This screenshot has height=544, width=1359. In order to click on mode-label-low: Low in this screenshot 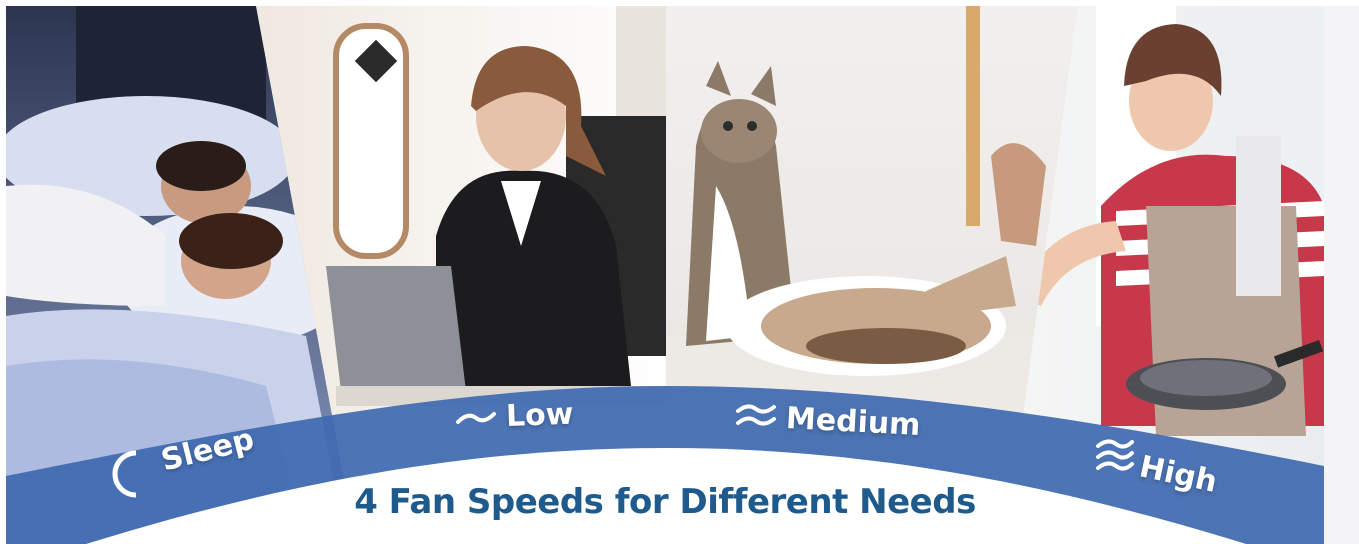, I will do `click(540, 415)`.